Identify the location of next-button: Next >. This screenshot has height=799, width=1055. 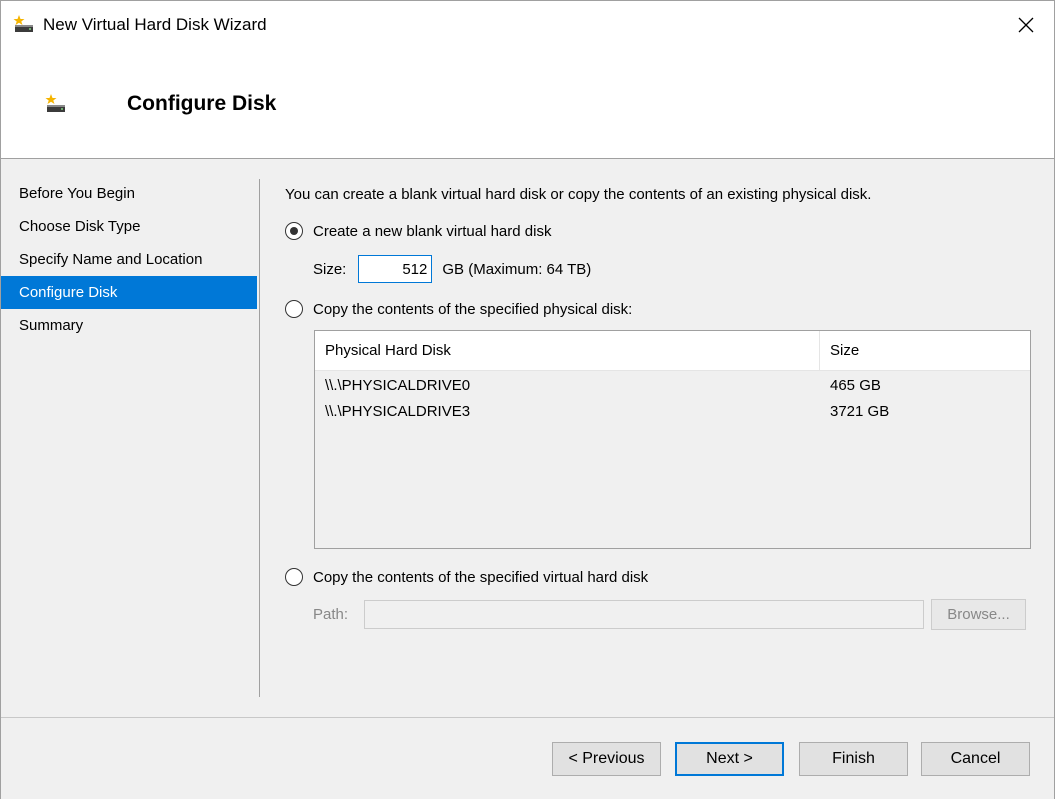
(729, 759).